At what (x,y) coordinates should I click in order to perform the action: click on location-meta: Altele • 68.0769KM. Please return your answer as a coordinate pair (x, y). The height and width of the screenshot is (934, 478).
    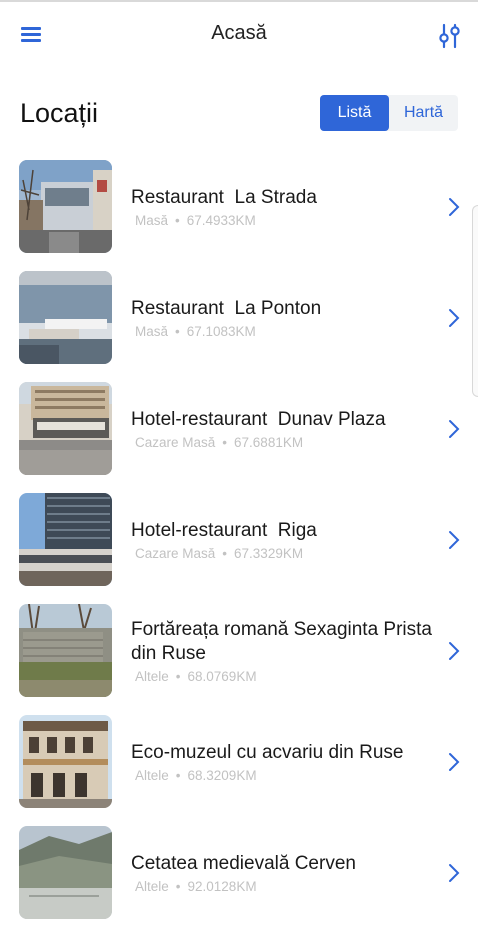
    Looking at the image, I should click on (196, 676).